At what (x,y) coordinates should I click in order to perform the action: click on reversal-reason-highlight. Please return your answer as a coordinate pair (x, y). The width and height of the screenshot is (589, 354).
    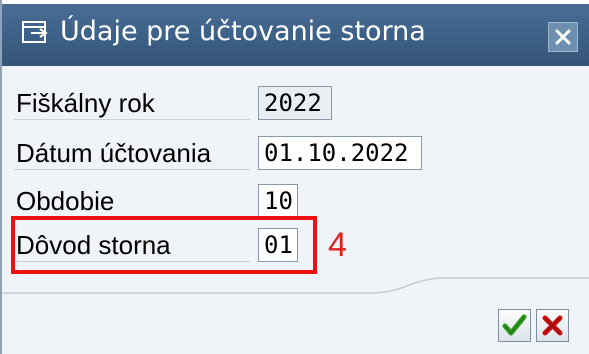
    Looking at the image, I should click on (164, 245).